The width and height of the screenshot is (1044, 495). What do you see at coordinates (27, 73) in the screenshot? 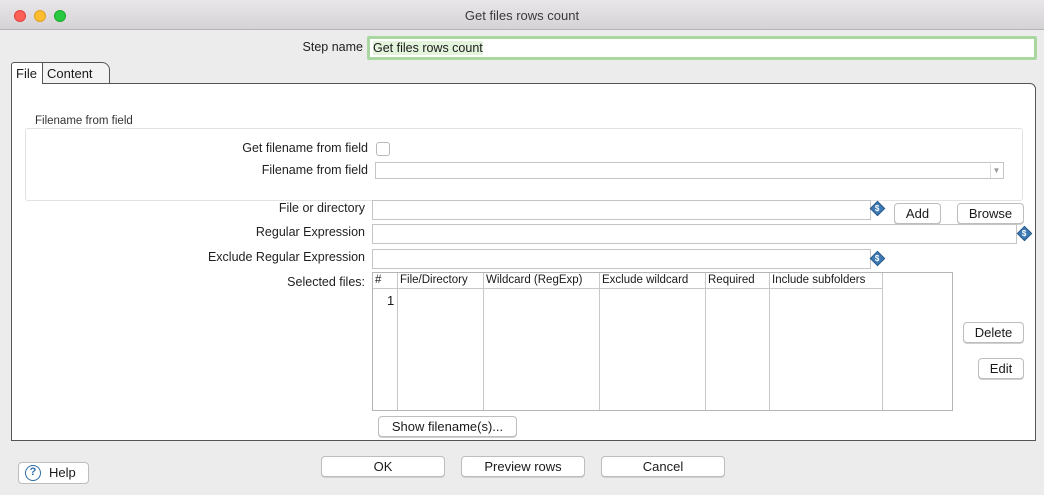
I see `tab-file: File` at bounding box center [27, 73].